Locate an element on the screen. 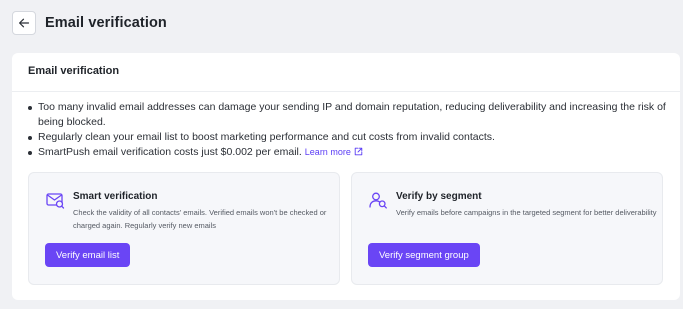  email-search-icon is located at coordinates (55, 201).